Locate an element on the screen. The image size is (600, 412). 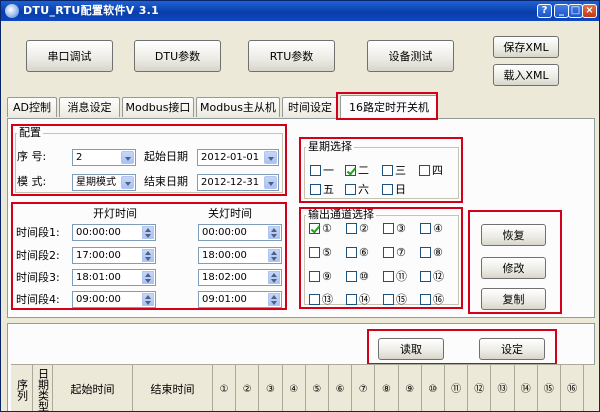
close-icon: × is located at coordinates (589, 11).